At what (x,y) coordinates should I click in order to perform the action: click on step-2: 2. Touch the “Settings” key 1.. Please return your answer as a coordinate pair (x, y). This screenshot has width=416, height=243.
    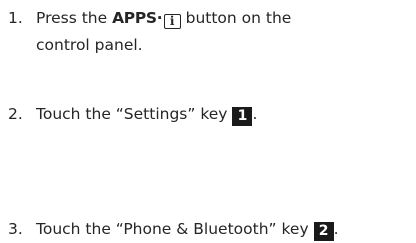
    Looking at the image, I should click on (132, 114).